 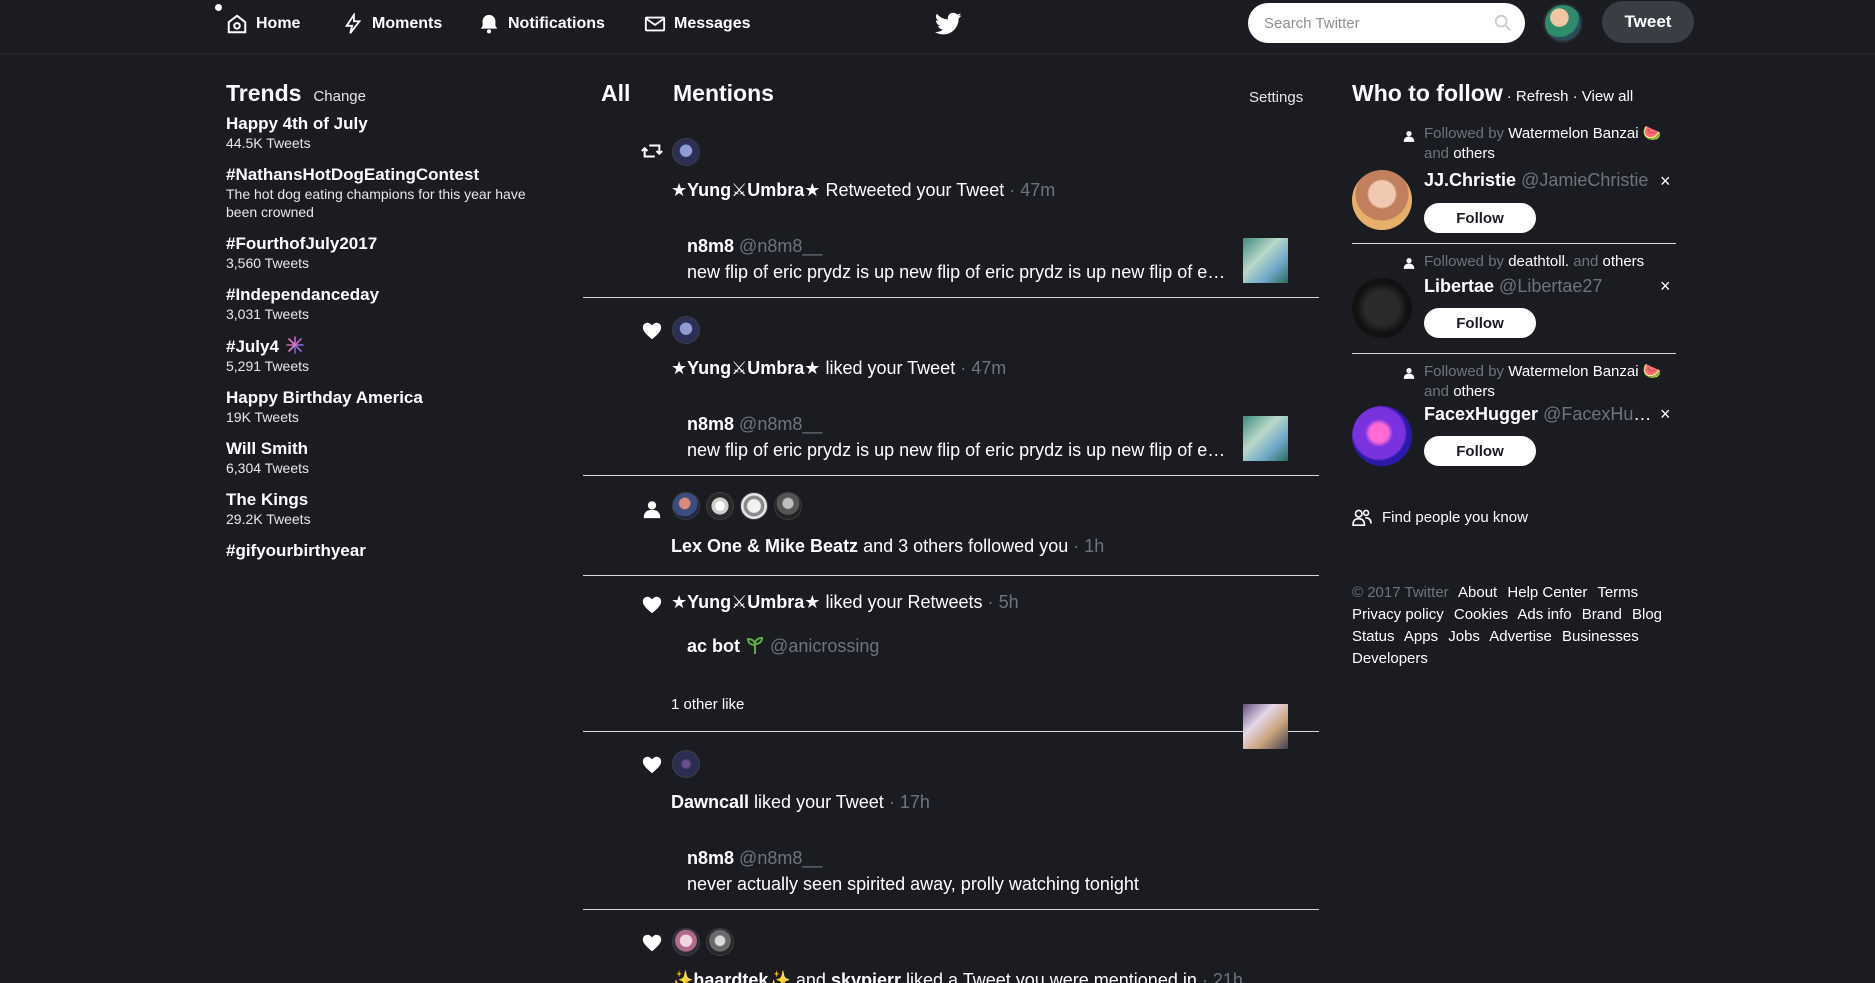 What do you see at coordinates (1464, 636) in the screenshot?
I see `footer-link-jobs: Jobs` at bounding box center [1464, 636].